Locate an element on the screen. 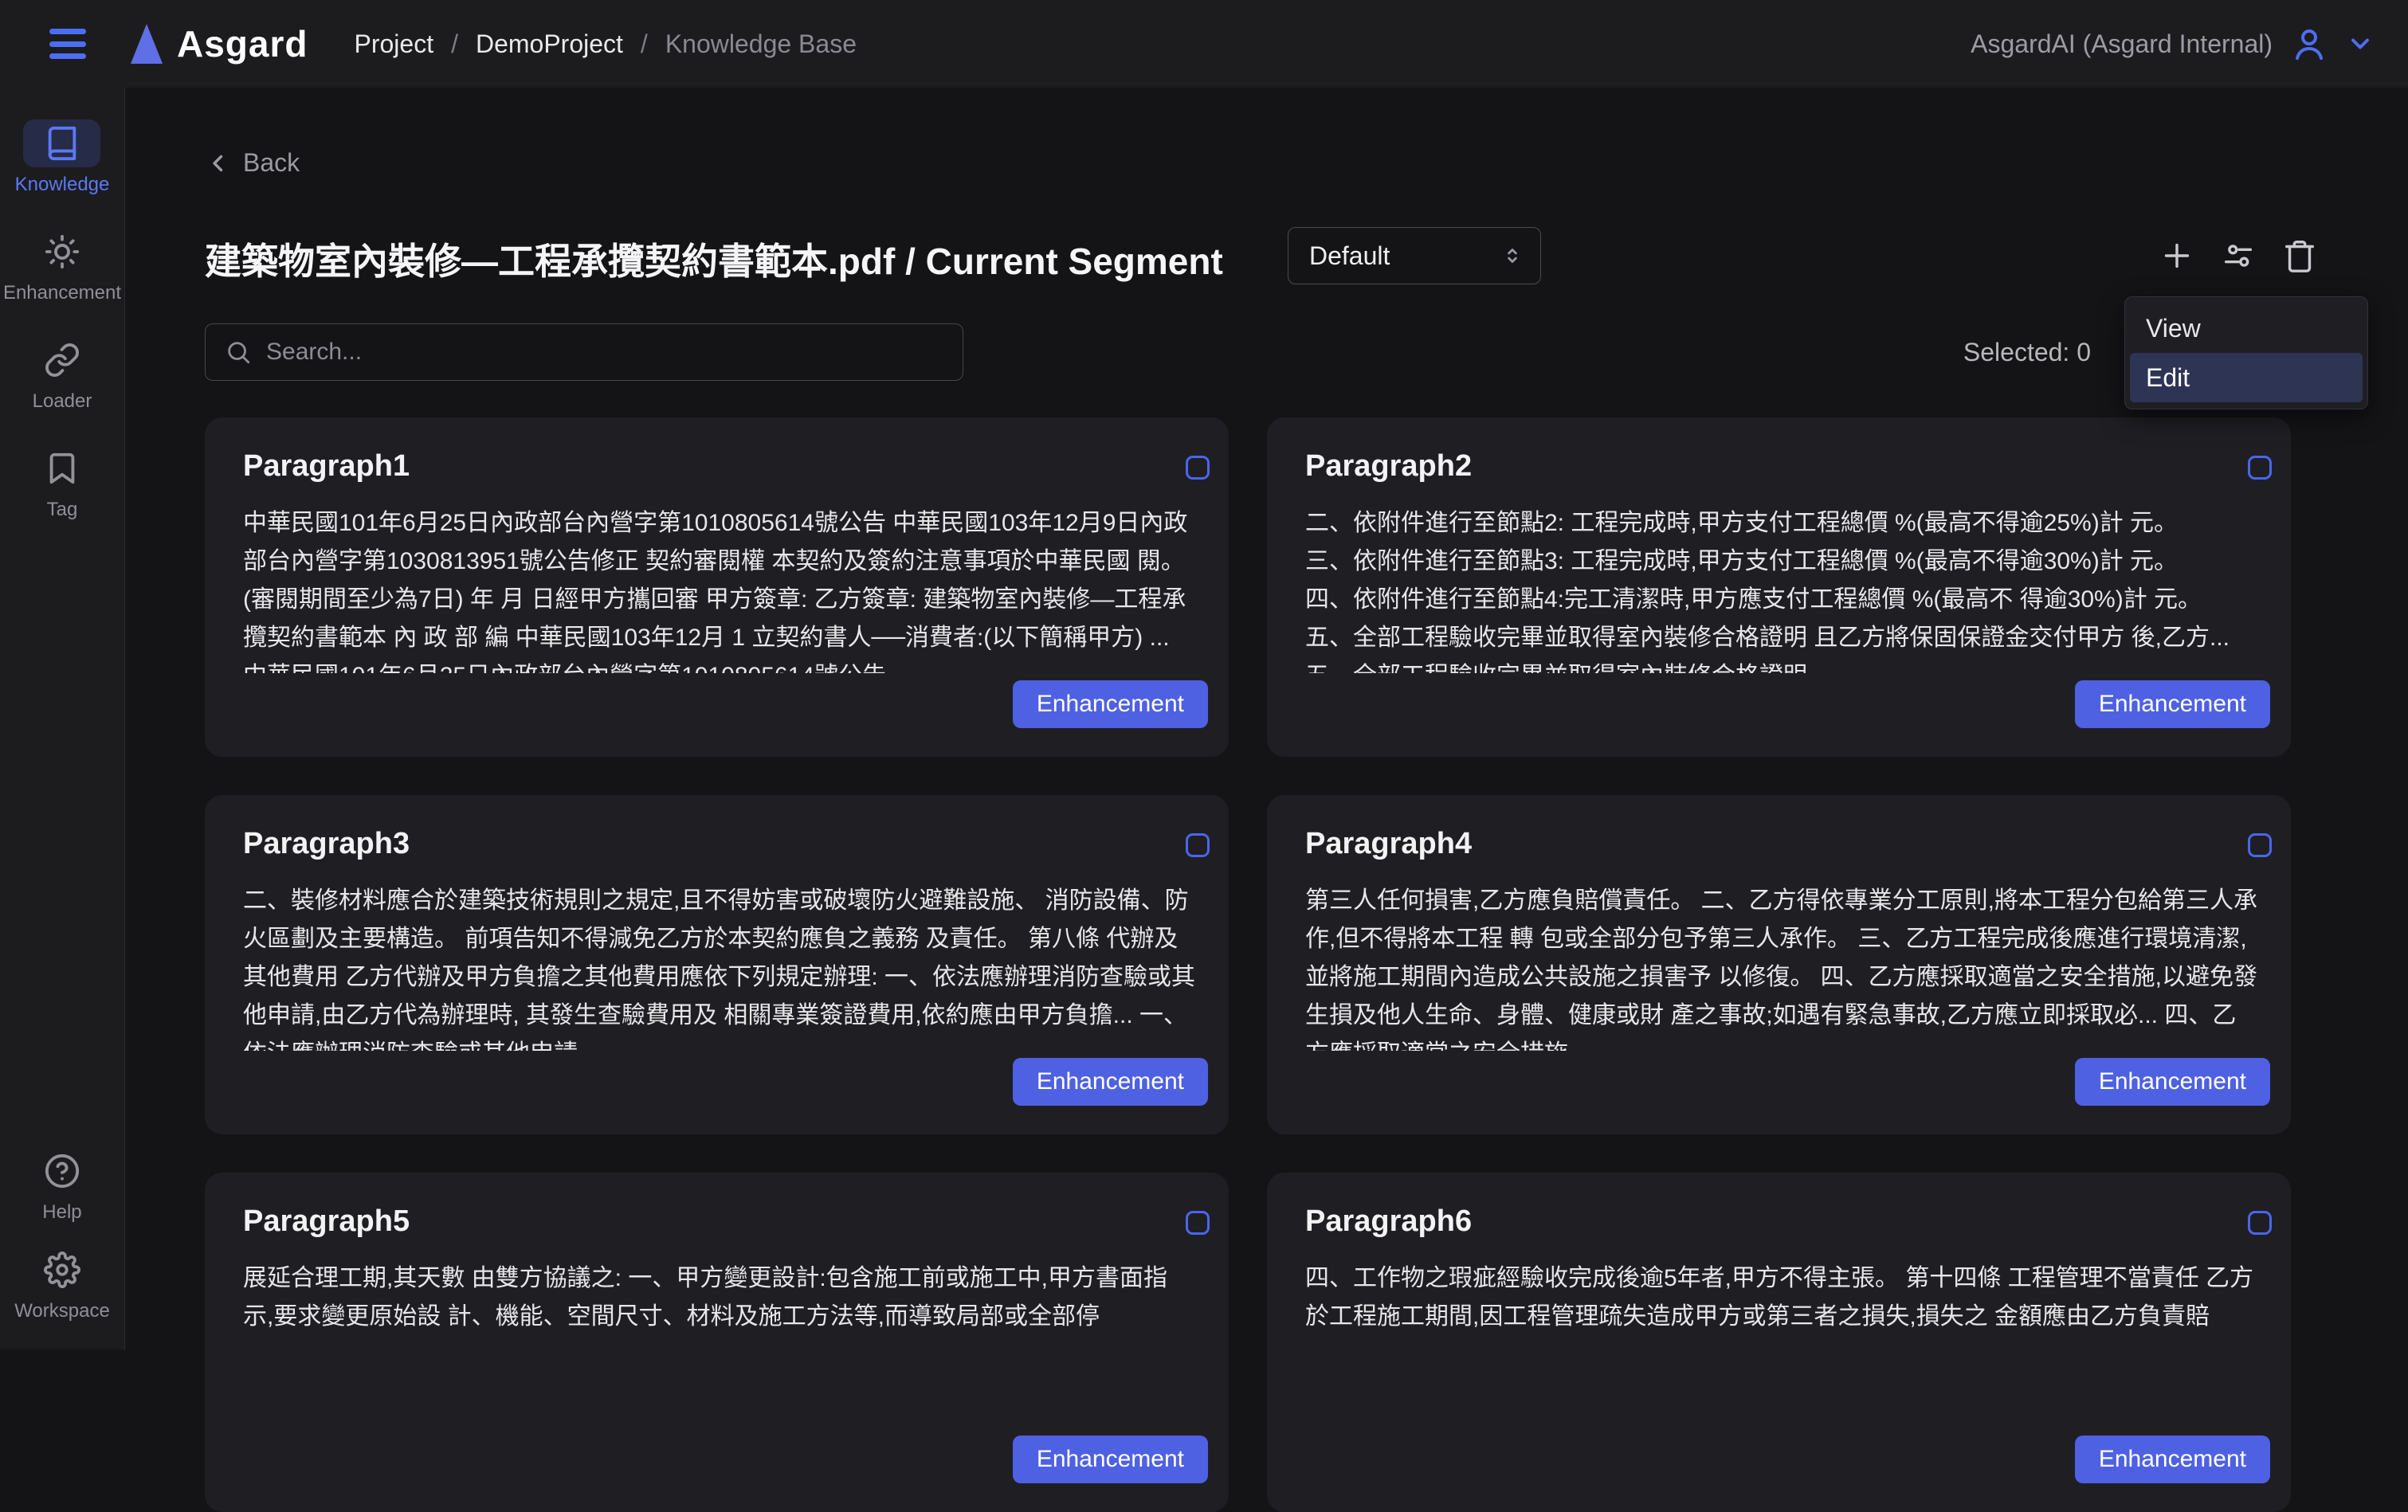 The height and width of the screenshot is (1512, 2408). back-button: Back is located at coordinates (252, 163).